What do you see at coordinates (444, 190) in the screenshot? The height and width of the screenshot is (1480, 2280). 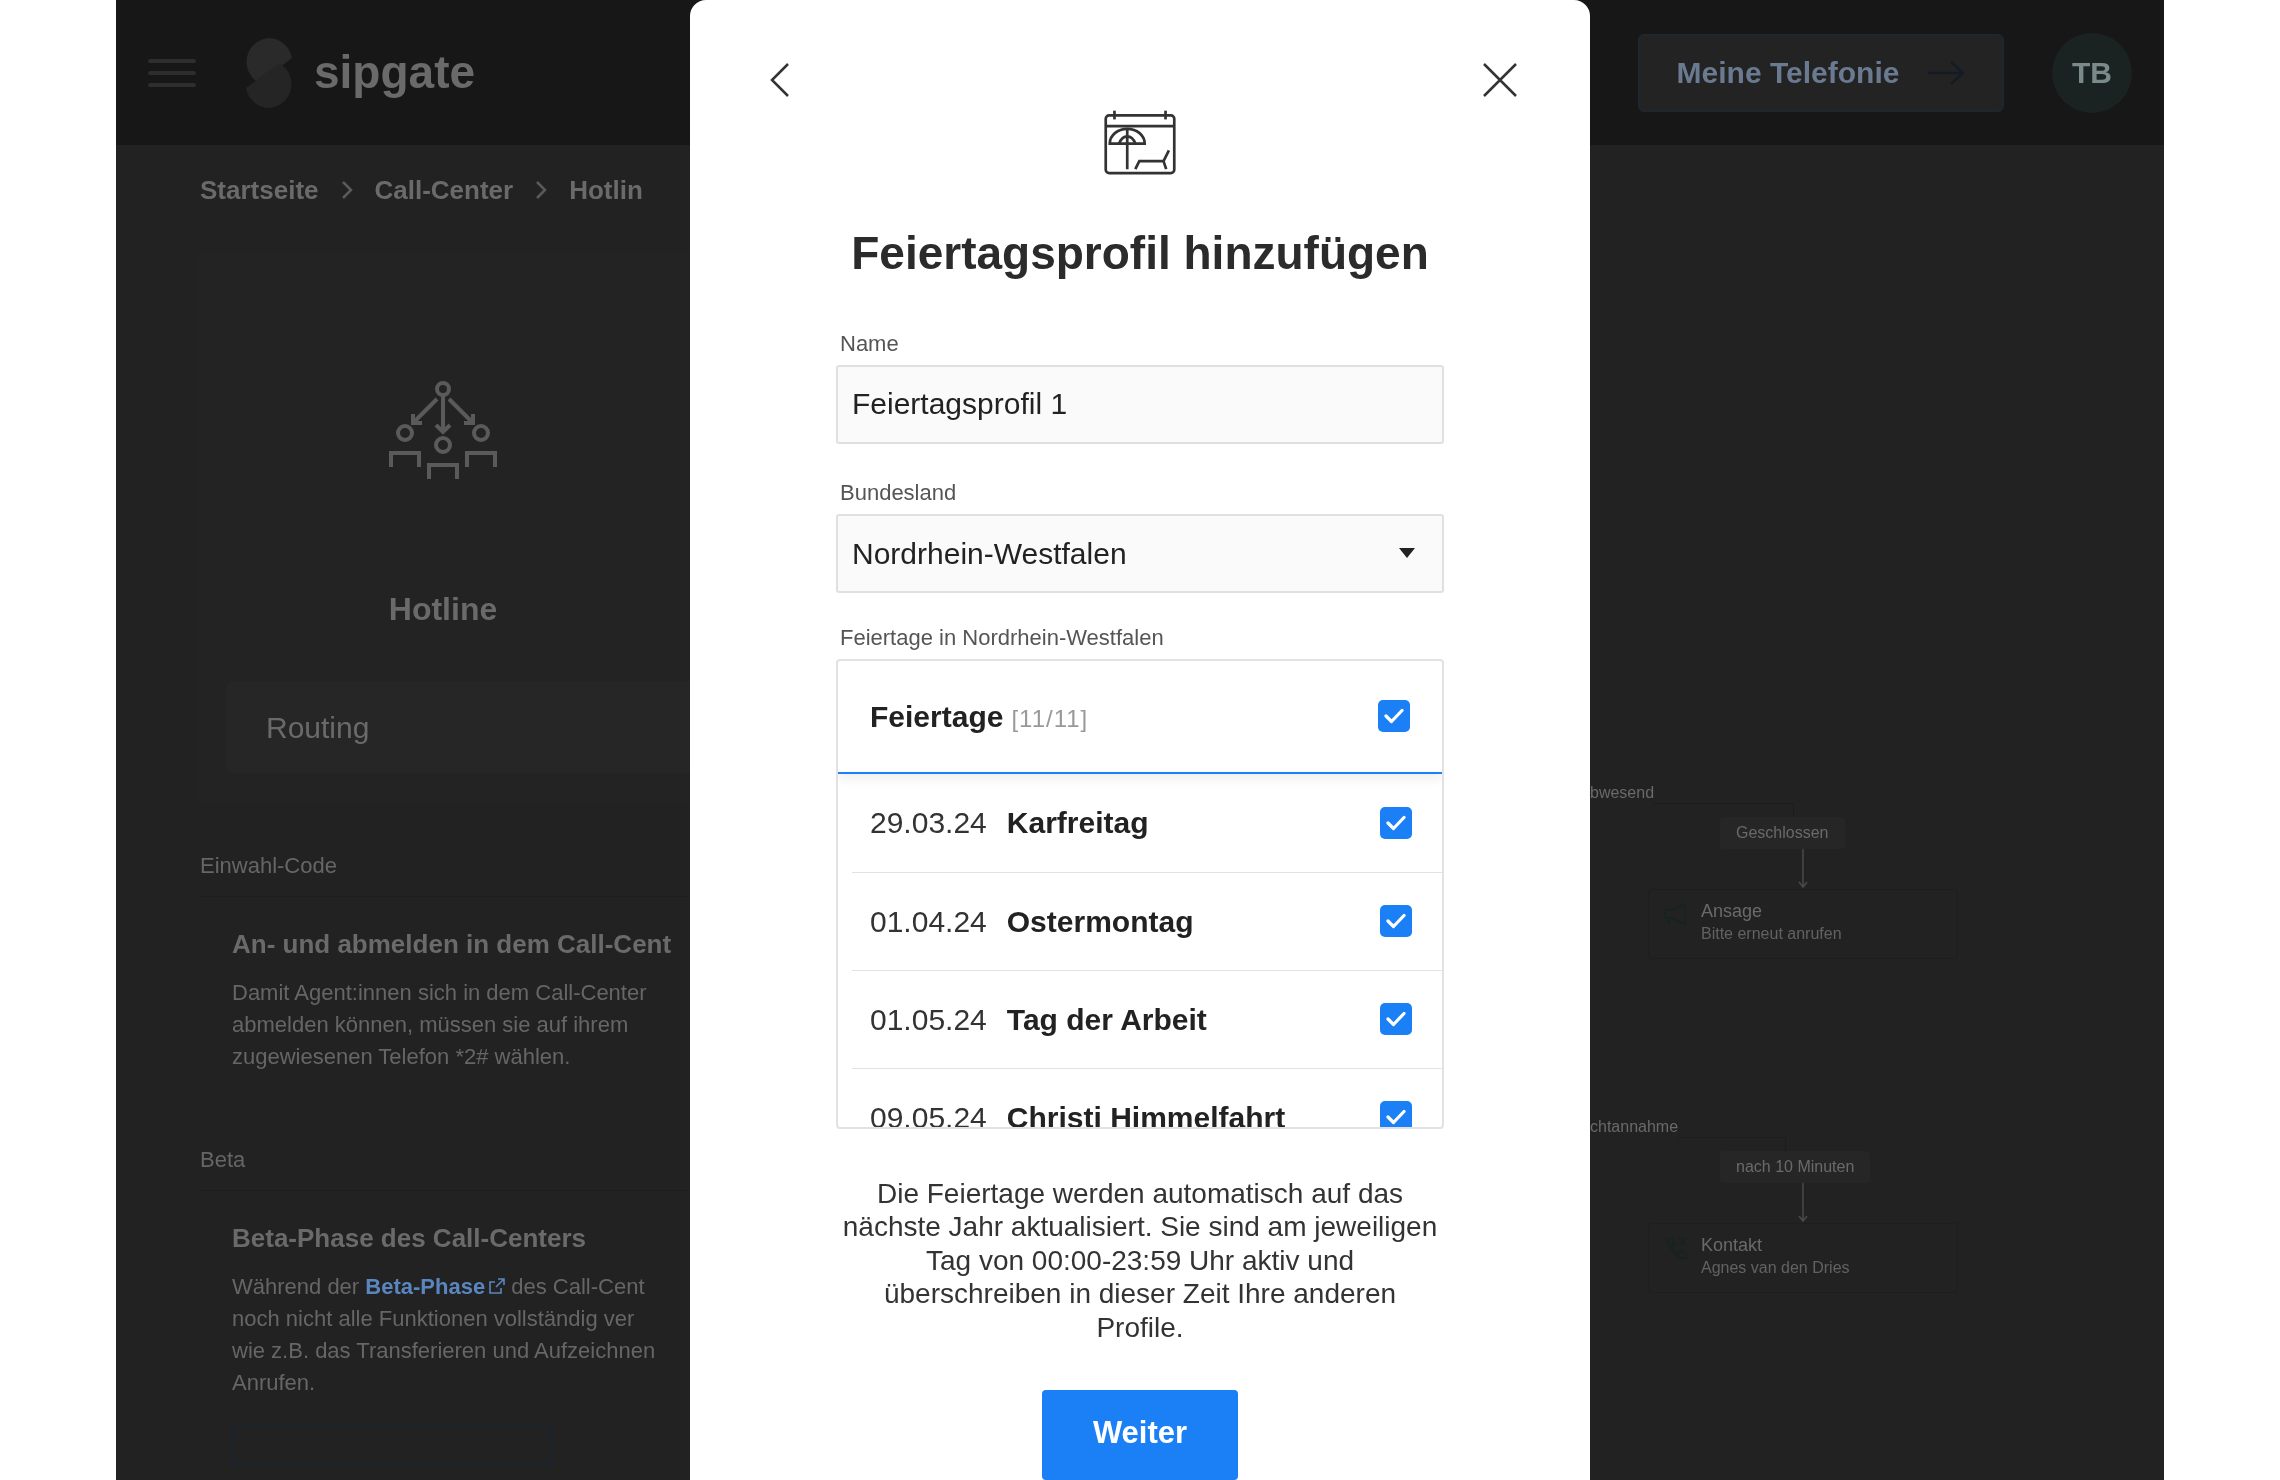 I see `breadcrumb-link: Call-Center` at bounding box center [444, 190].